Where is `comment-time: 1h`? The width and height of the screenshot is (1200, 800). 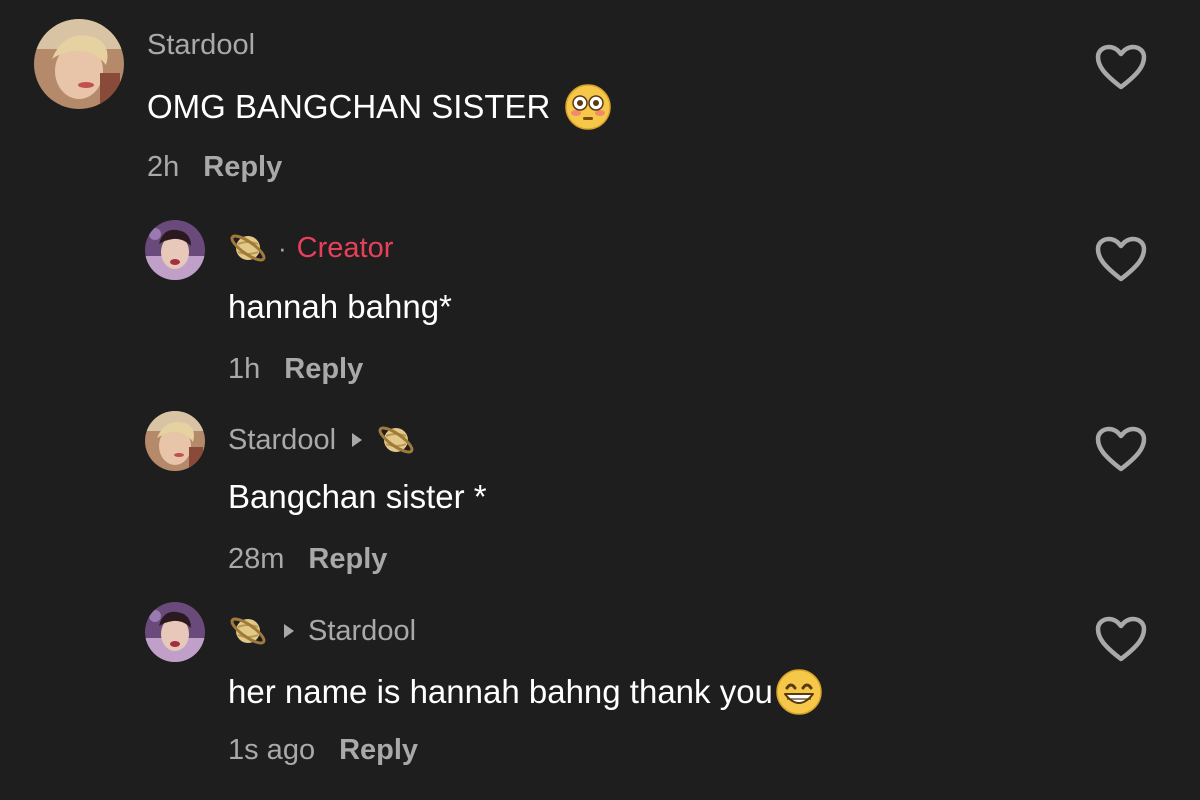 comment-time: 1h is located at coordinates (244, 369).